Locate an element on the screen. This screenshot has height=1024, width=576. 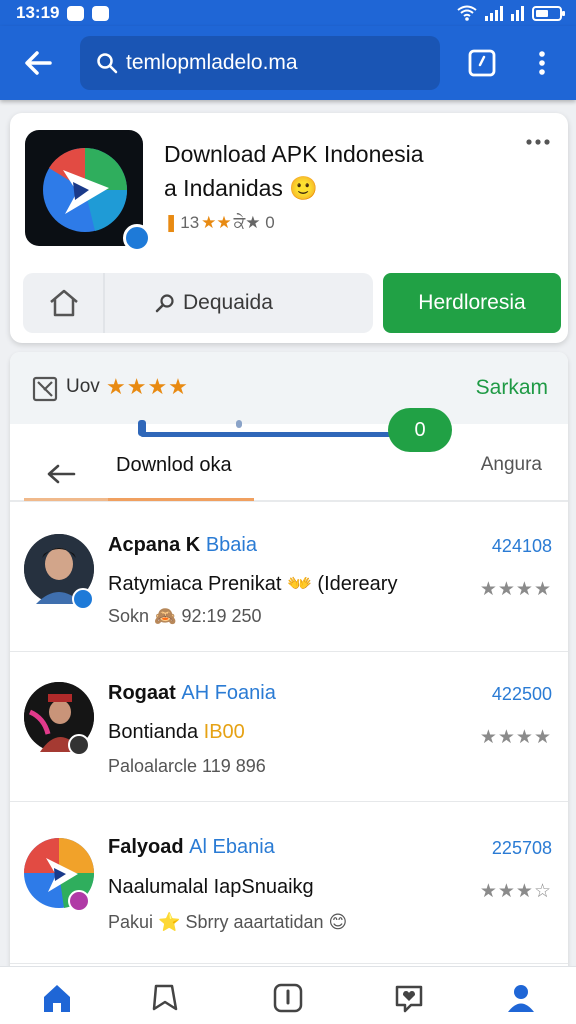
item-meta: Sokn 🙈 92:19 250 is located at coordinates (185, 616).